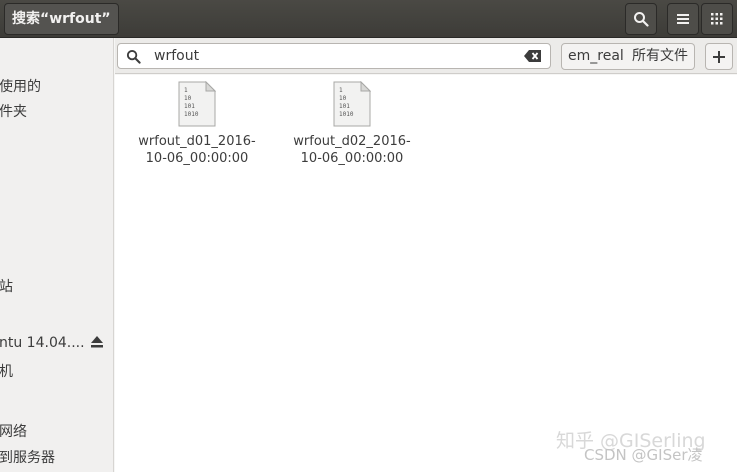  I want to click on grid-view-icon, so click(717, 19).